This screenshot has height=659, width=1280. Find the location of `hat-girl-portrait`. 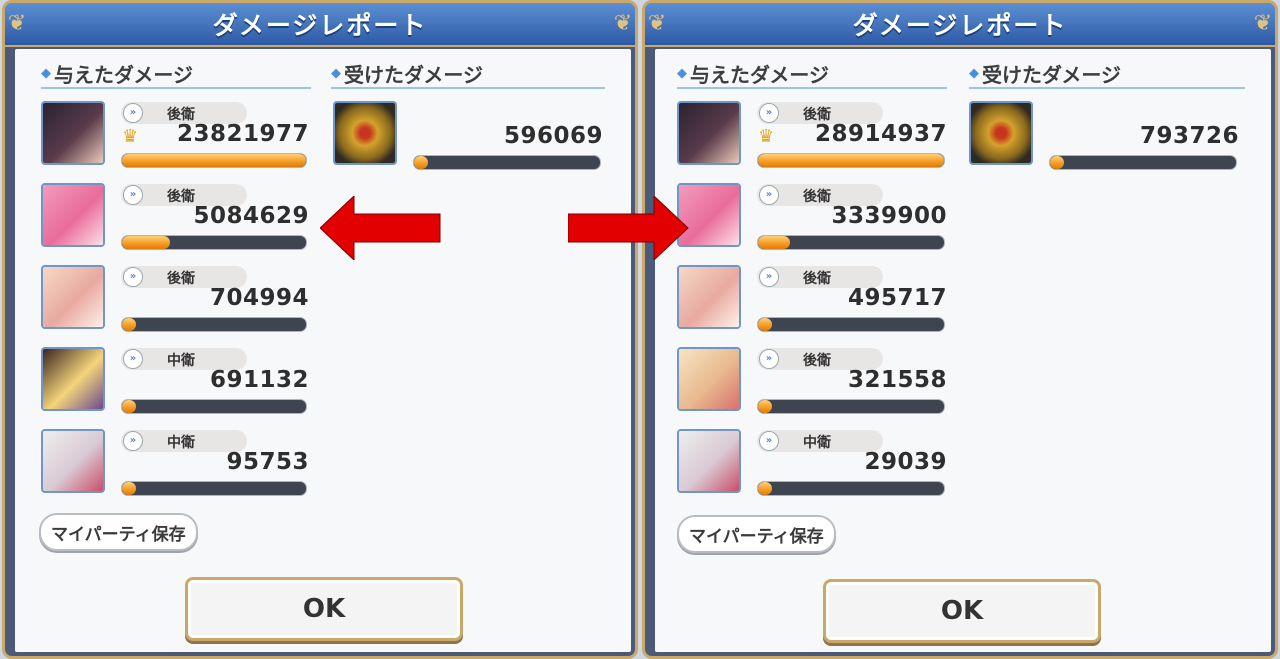

hat-girl-portrait is located at coordinates (73, 379).